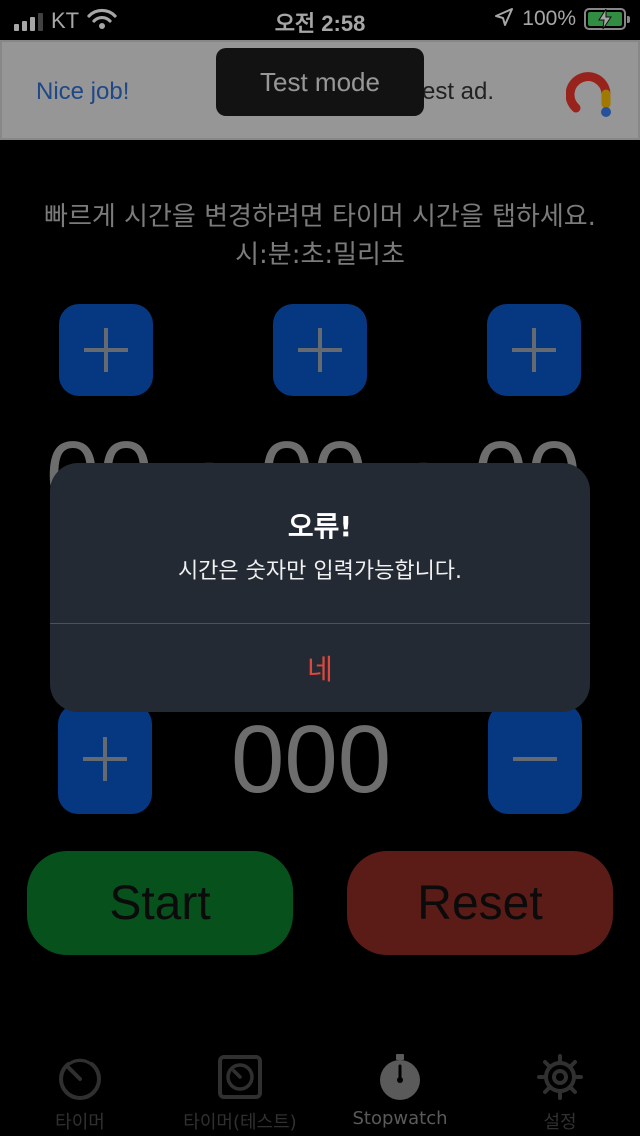 The width and height of the screenshot is (640, 1136). I want to click on alert-message: 시간은 숫자만 입력가능합니다., so click(320, 571).